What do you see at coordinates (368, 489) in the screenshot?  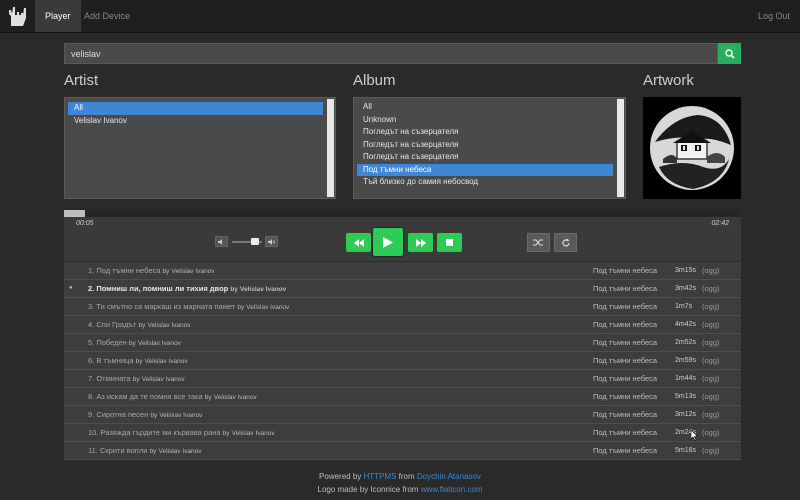 I see `footer-text: Logo made by Iconnice from` at bounding box center [368, 489].